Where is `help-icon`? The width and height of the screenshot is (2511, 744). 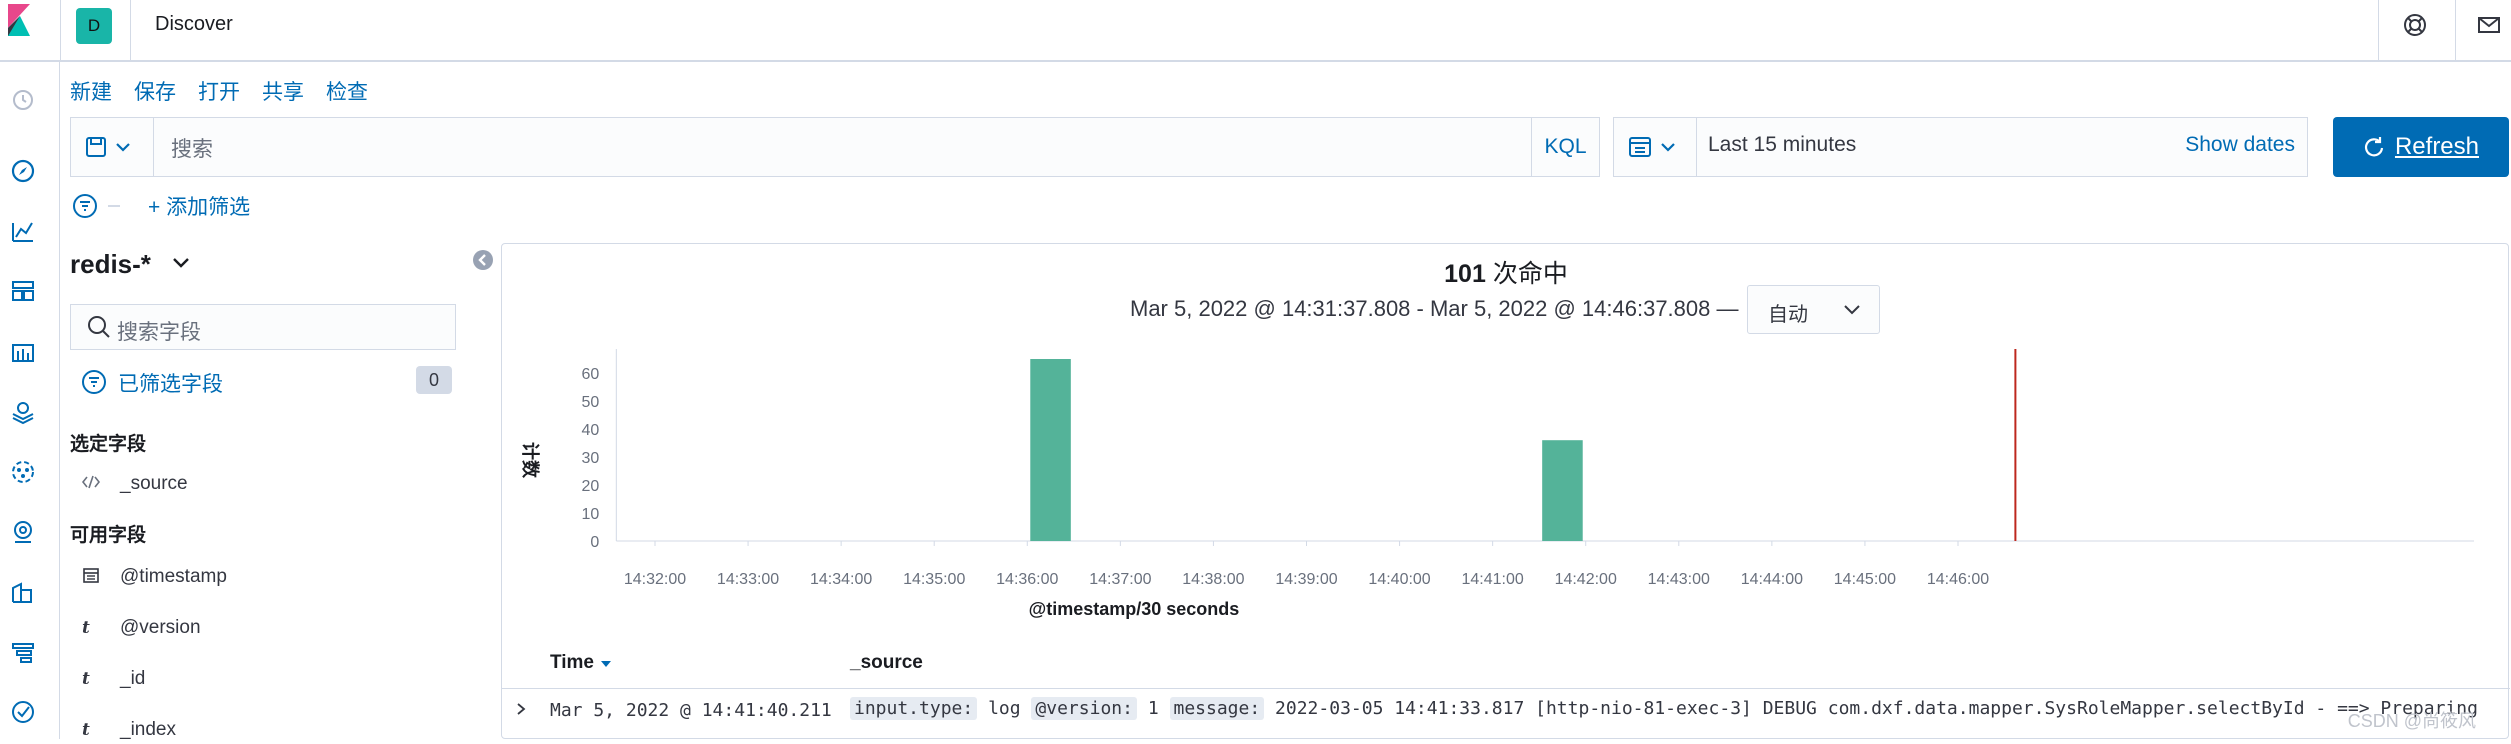
help-icon is located at coordinates (2415, 25).